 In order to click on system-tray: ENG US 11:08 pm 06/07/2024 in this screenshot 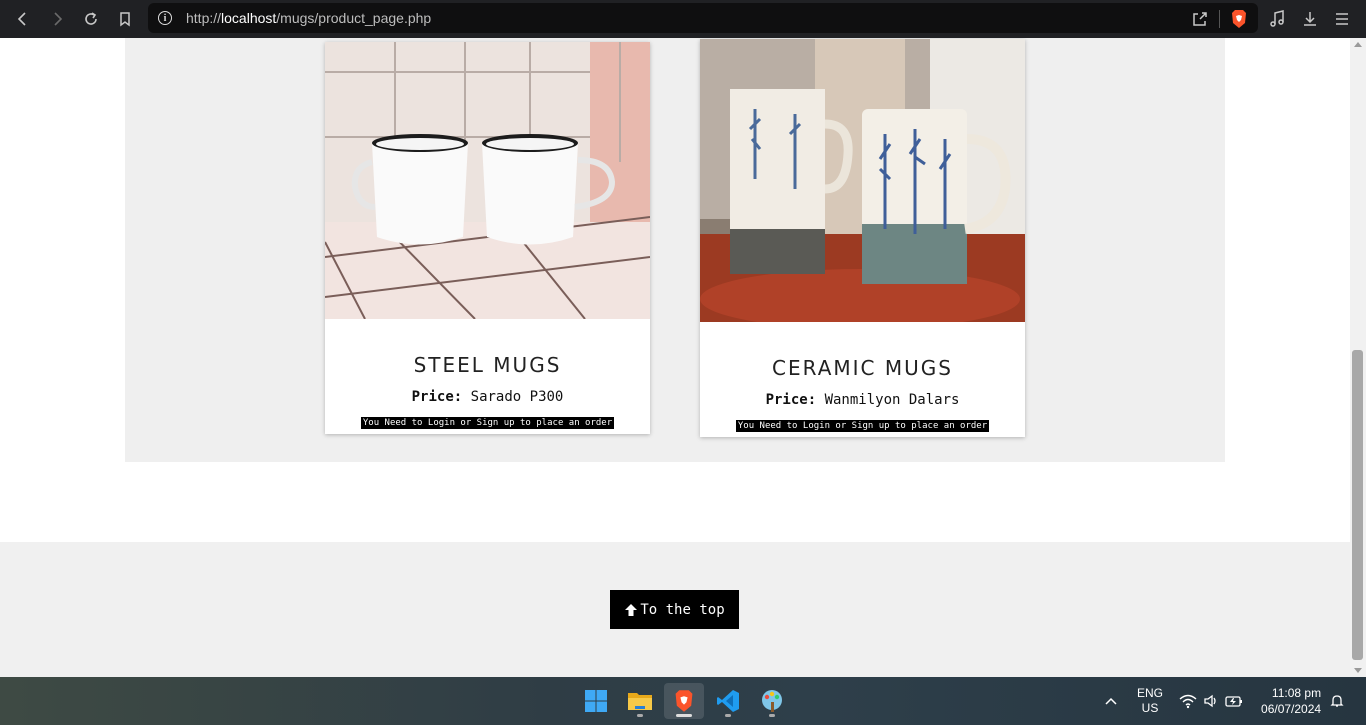, I will do `click(1224, 701)`.